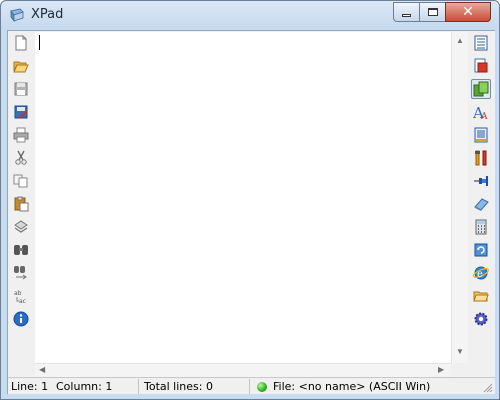 The width and height of the screenshot is (500, 400). I want to click on text-document-button, so click(481, 135).